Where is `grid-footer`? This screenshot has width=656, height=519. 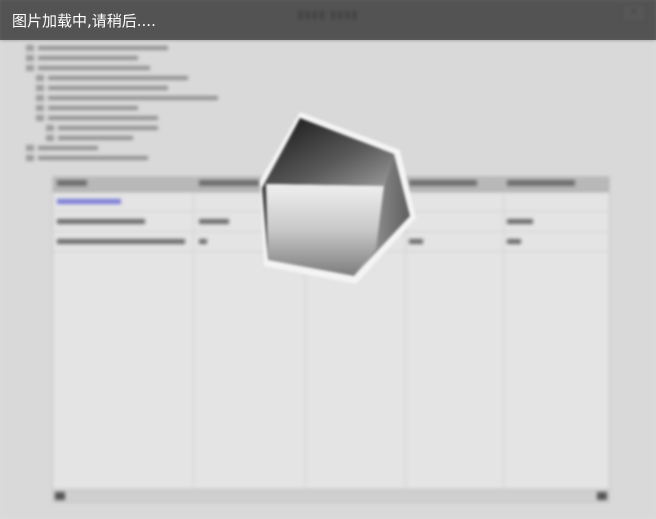
grid-footer is located at coordinates (331, 495).